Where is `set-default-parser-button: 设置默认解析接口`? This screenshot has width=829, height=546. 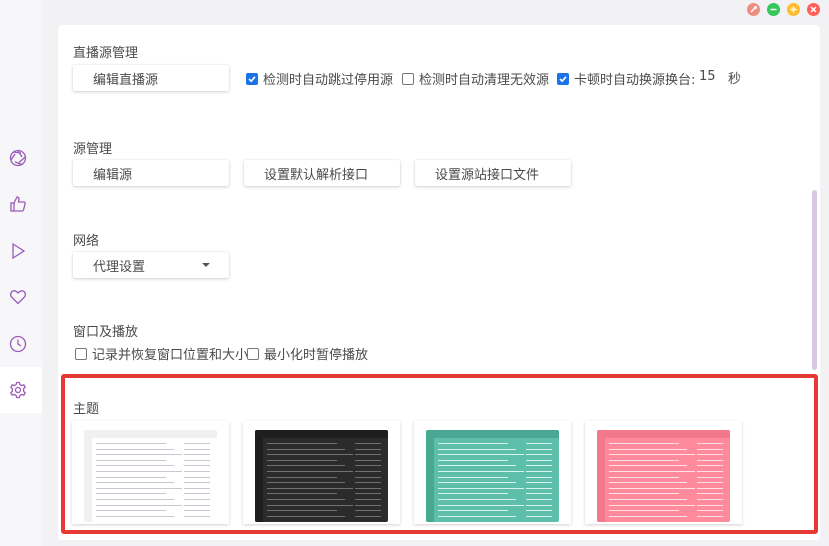 set-default-parser-button: 设置默认解析接口 is located at coordinates (322, 173).